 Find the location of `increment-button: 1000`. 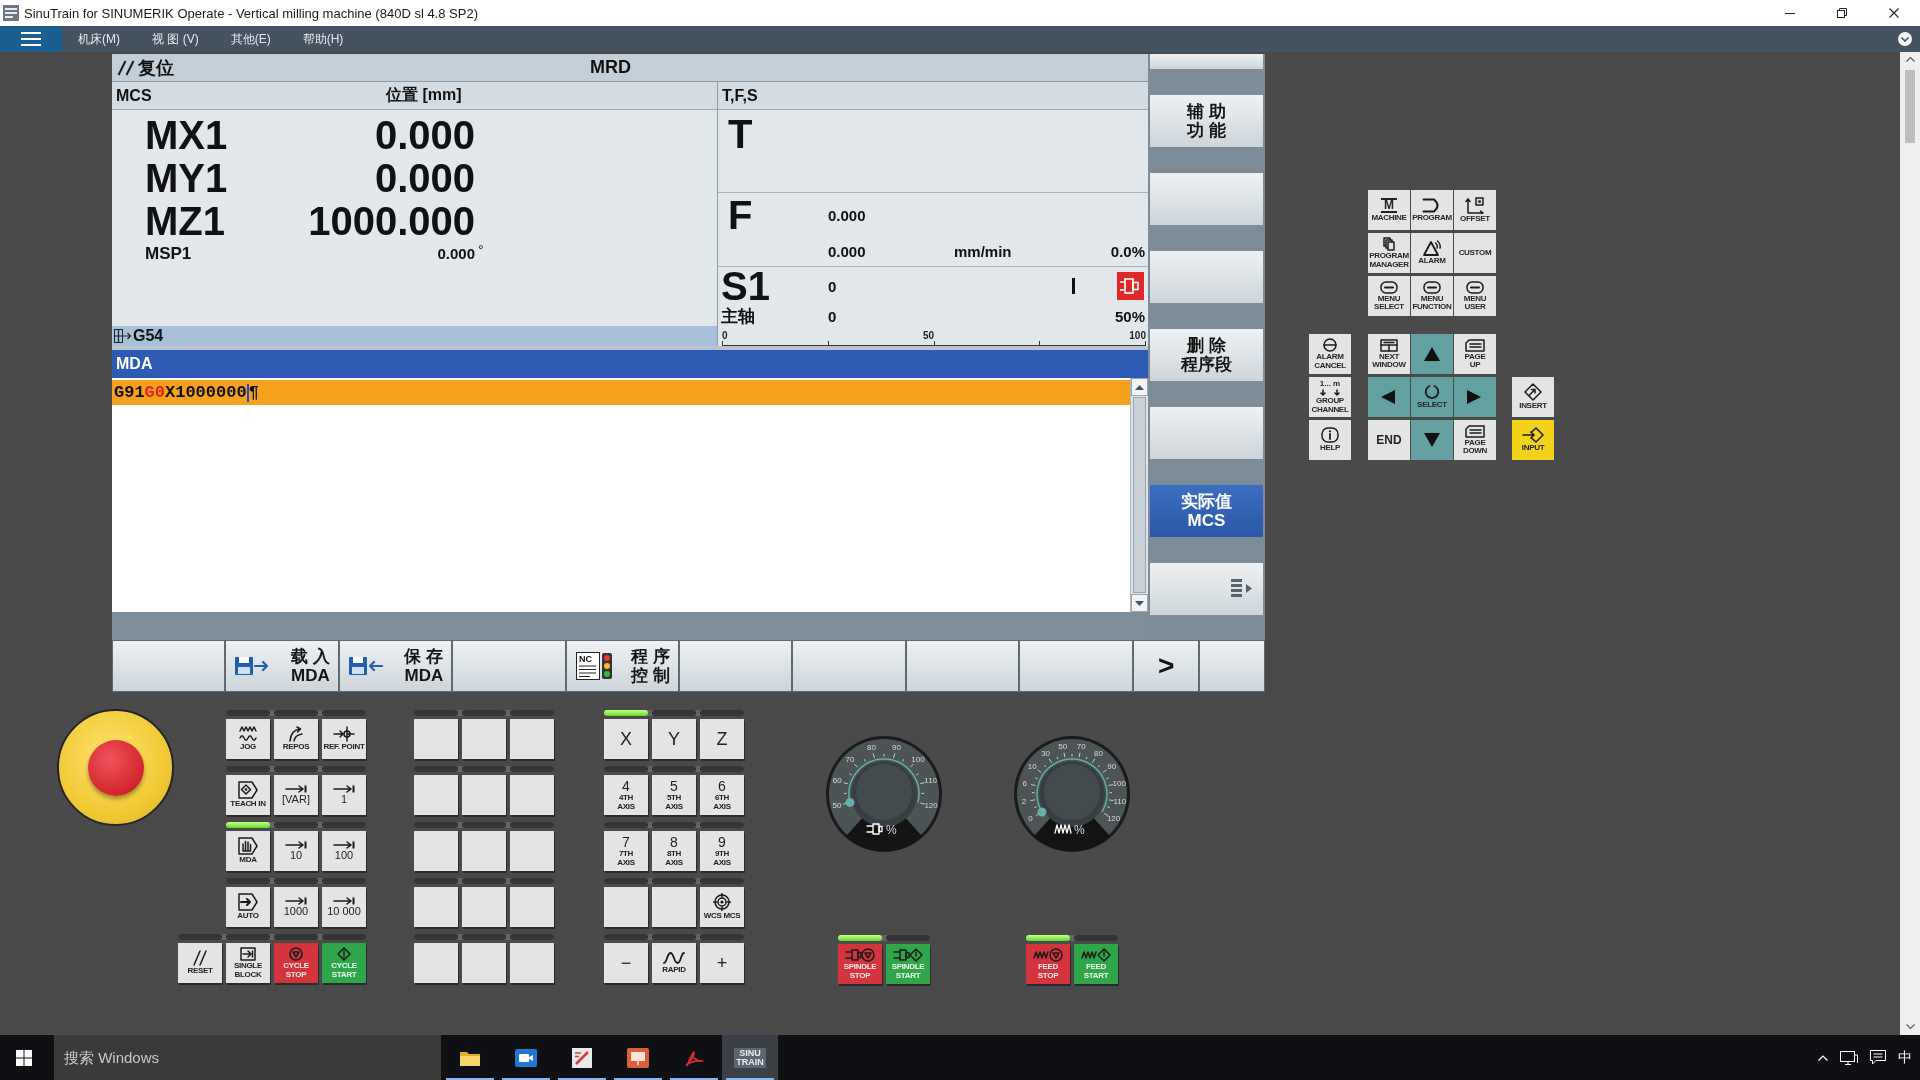

increment-button: 1000 is located at coordinates (296, 907).